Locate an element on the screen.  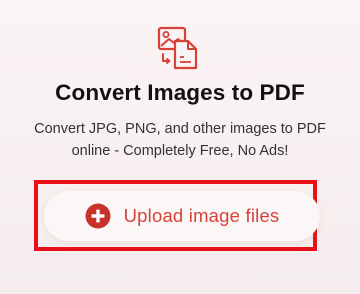
plus-circle-icon is located at coordinates (98, 216).